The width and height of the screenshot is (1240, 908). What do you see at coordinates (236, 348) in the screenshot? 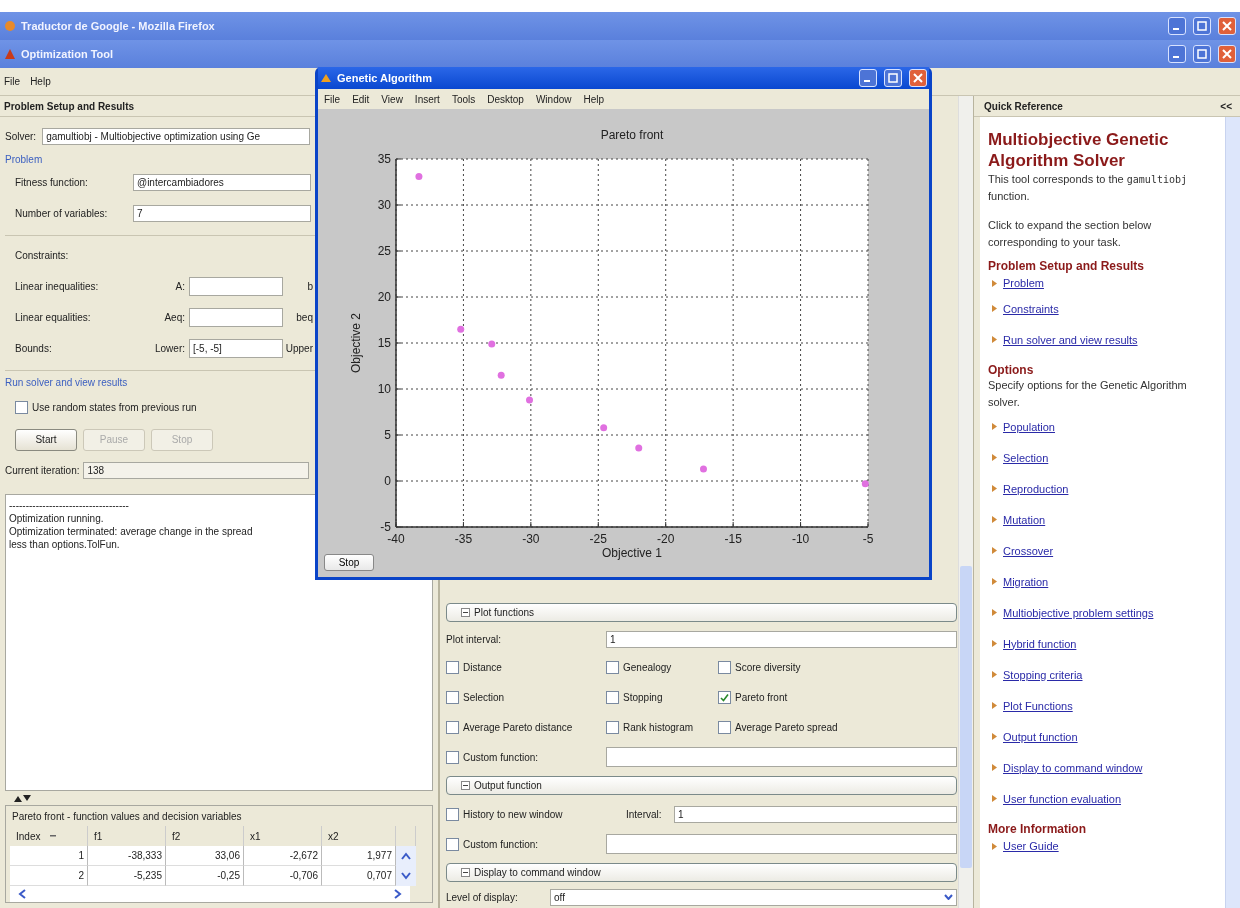
I see `input-field: [-5, -5]` at bounding box center [236, 348].